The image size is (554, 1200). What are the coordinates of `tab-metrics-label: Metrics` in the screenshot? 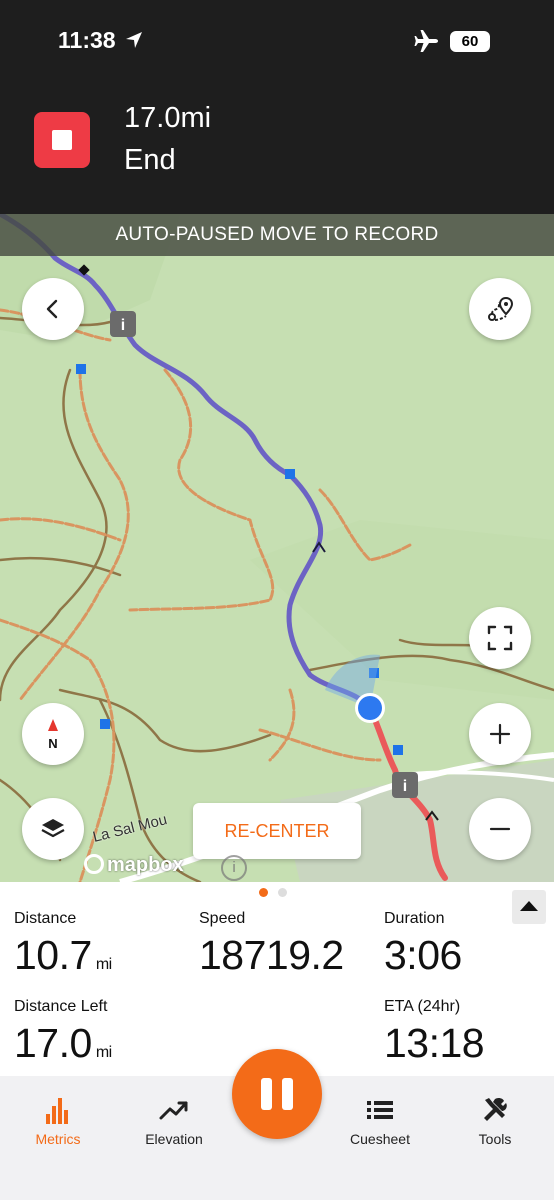 It's located at (58, 1139).